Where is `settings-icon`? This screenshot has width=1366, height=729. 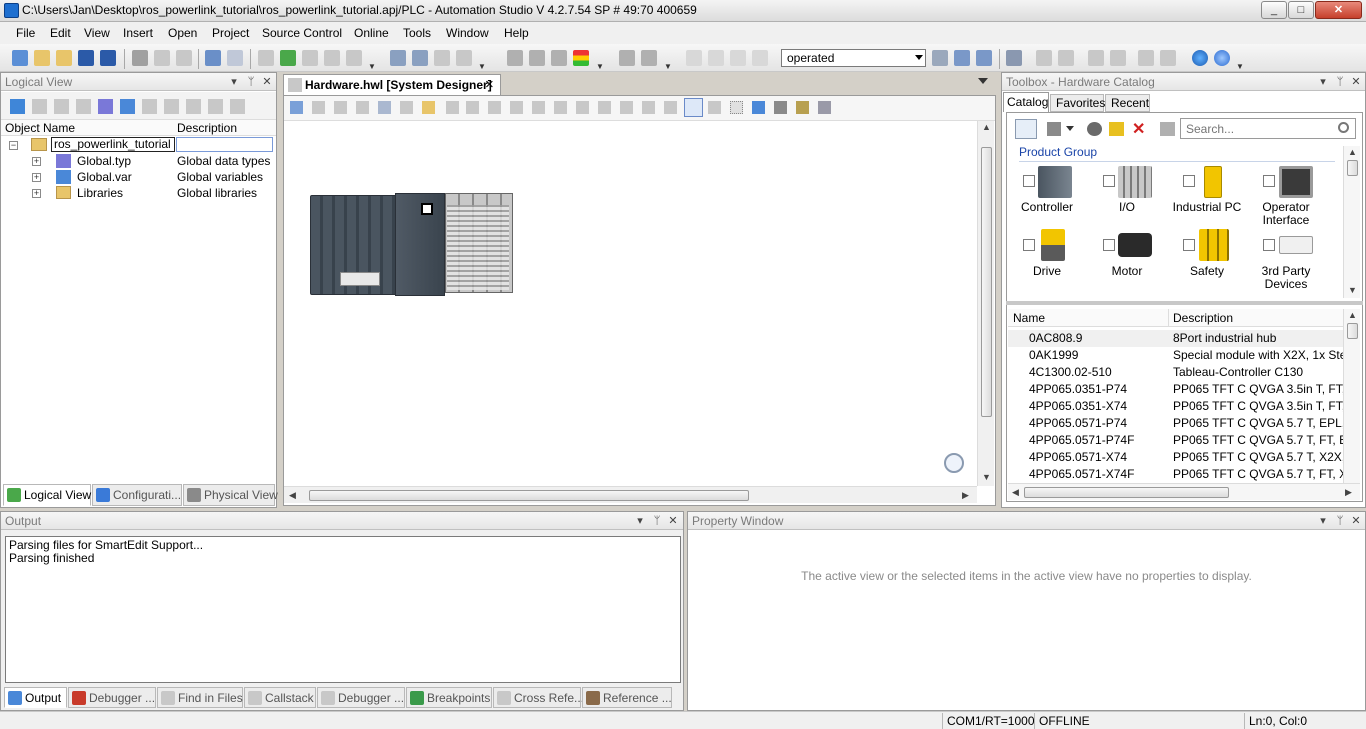 settings-icon is located at coordinates (354, 58).